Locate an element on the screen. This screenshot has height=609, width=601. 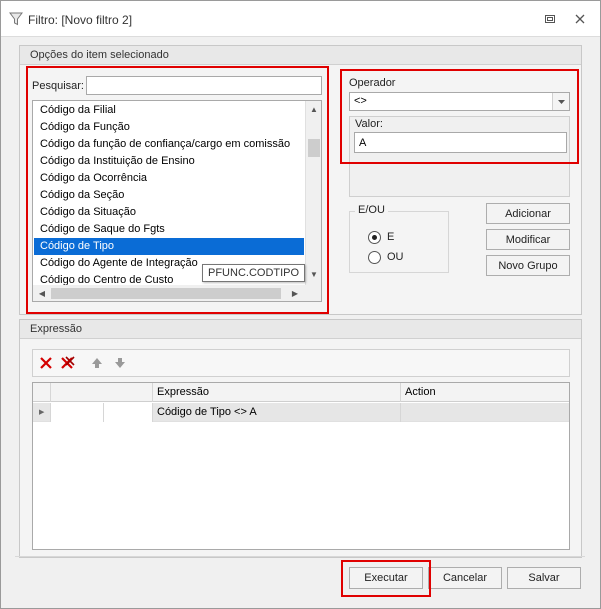
search-input is located at coordinates (204, 85).